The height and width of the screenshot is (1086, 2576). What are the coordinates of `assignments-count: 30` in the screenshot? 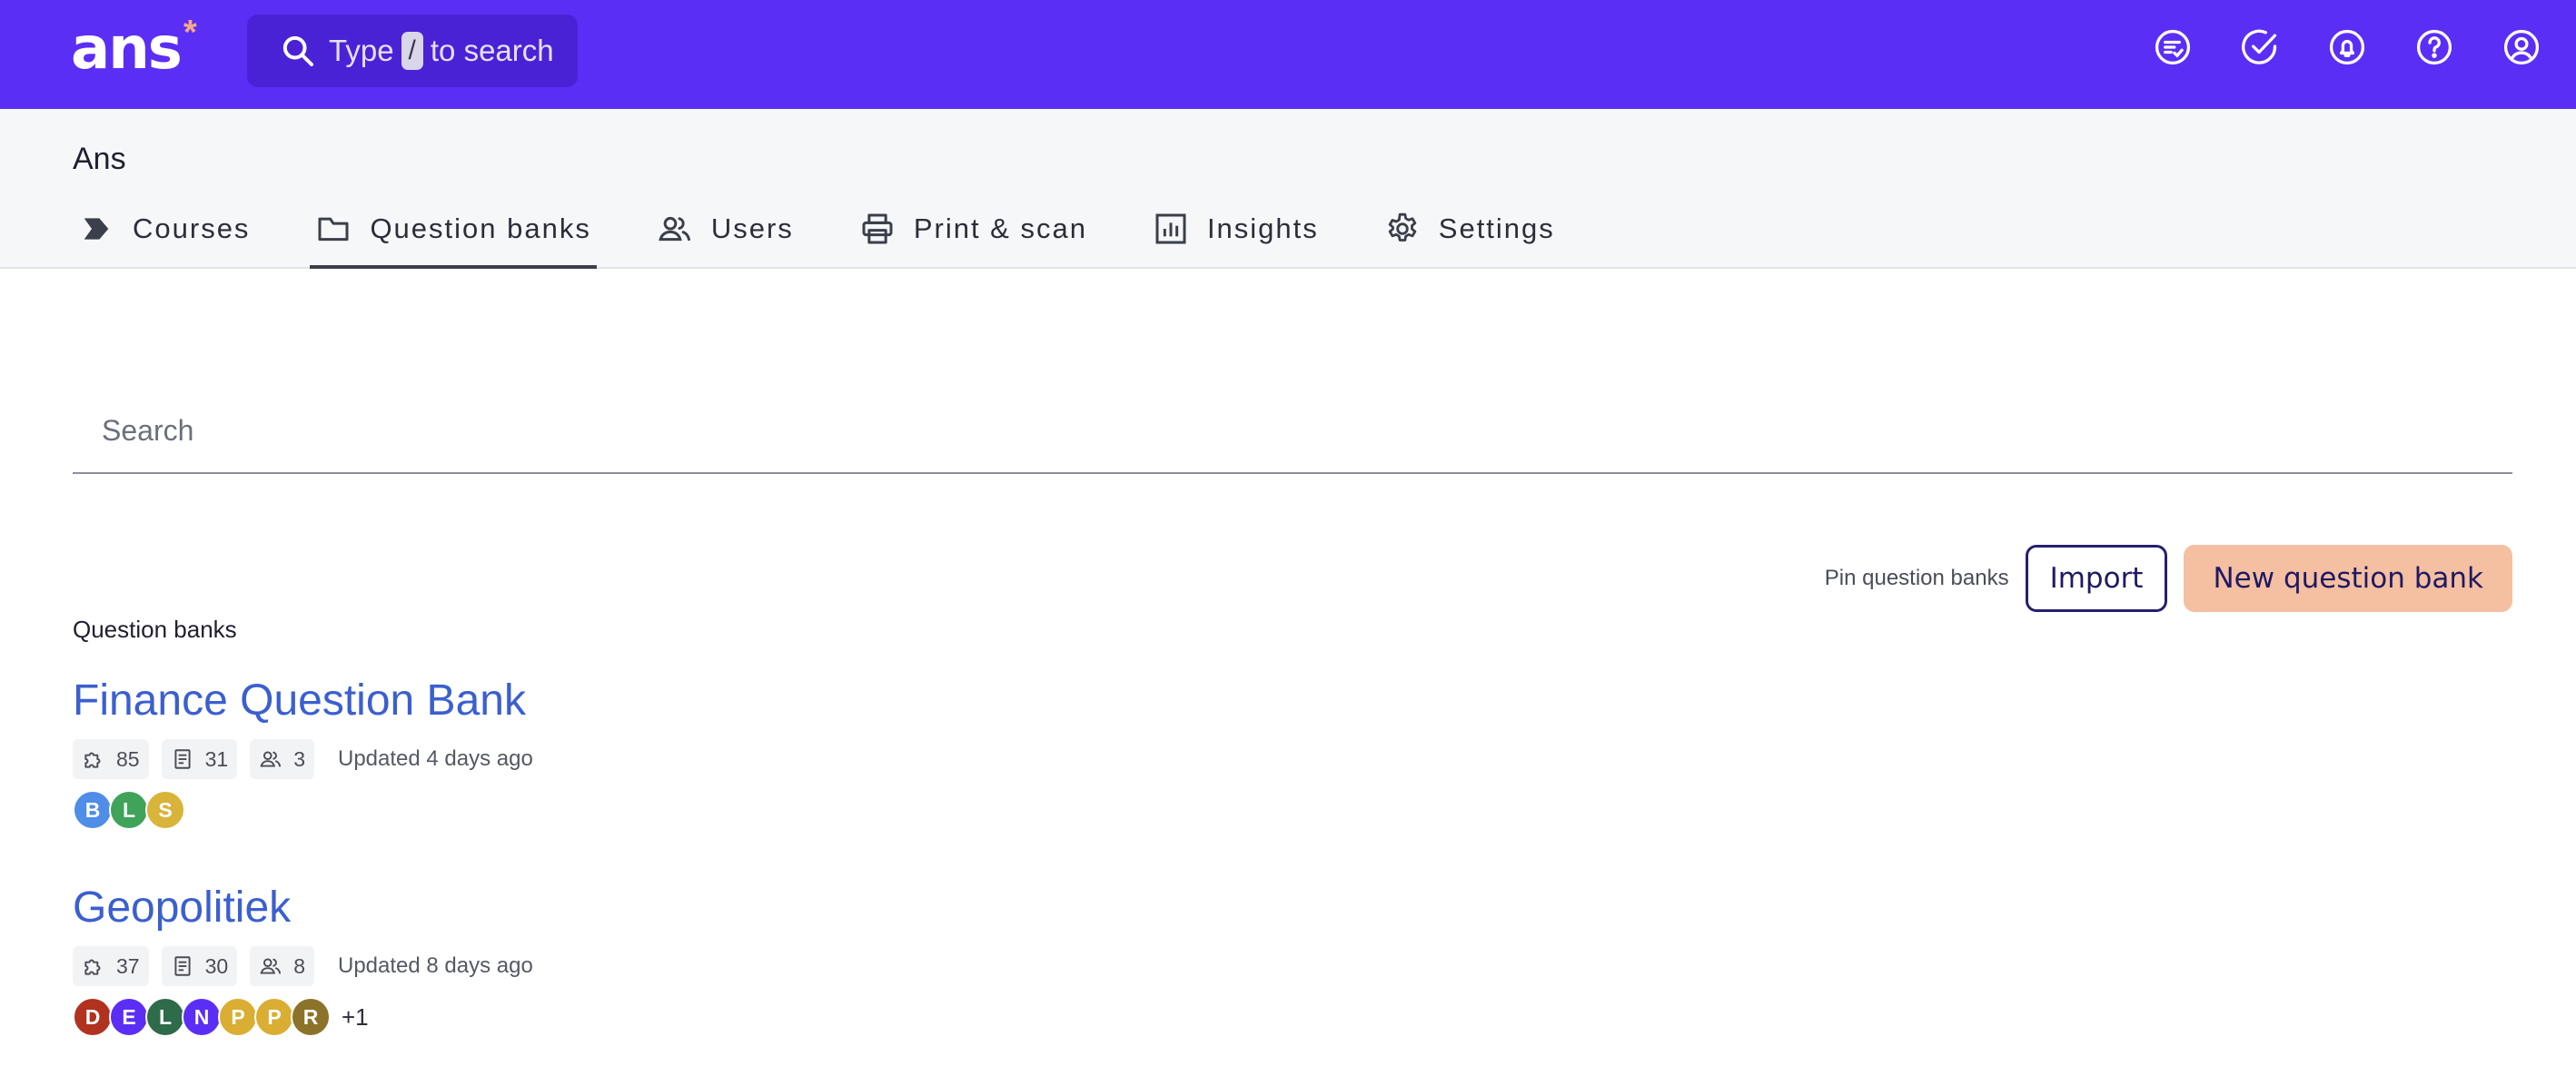 It's located at (216, 966).